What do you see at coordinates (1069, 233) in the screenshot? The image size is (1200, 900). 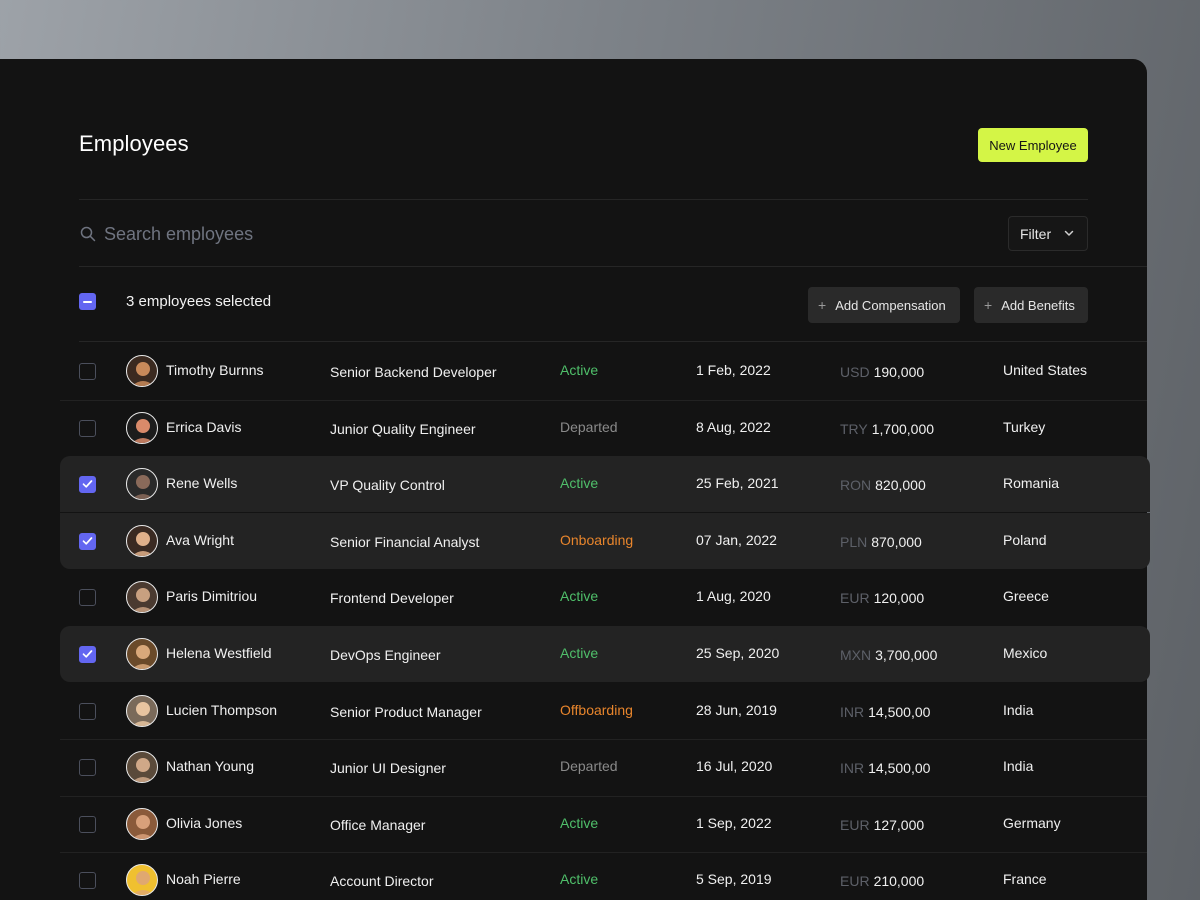 I see `chevron-down-icon` at bounding box center [1069, 233].